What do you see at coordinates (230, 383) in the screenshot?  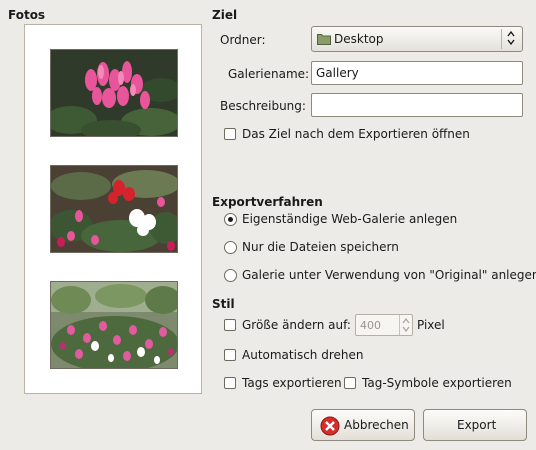 I see `export-tags-checkbox` at bounding box center [230, 383].